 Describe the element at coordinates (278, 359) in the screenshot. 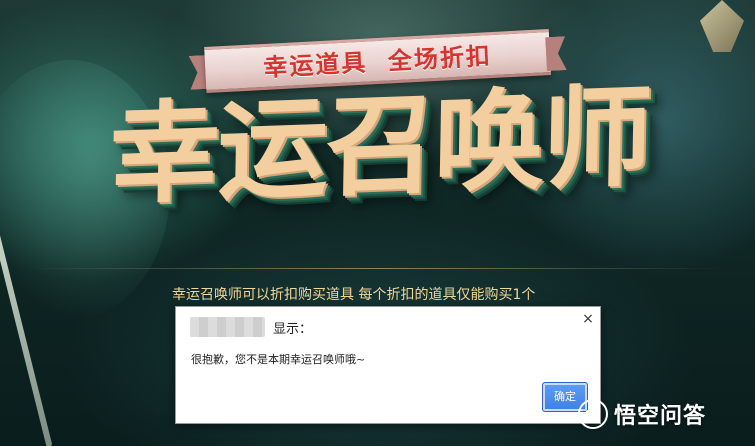

I see `dialog-message: 很抱歉，您不是本期幸运召唤师哦~` at that location.